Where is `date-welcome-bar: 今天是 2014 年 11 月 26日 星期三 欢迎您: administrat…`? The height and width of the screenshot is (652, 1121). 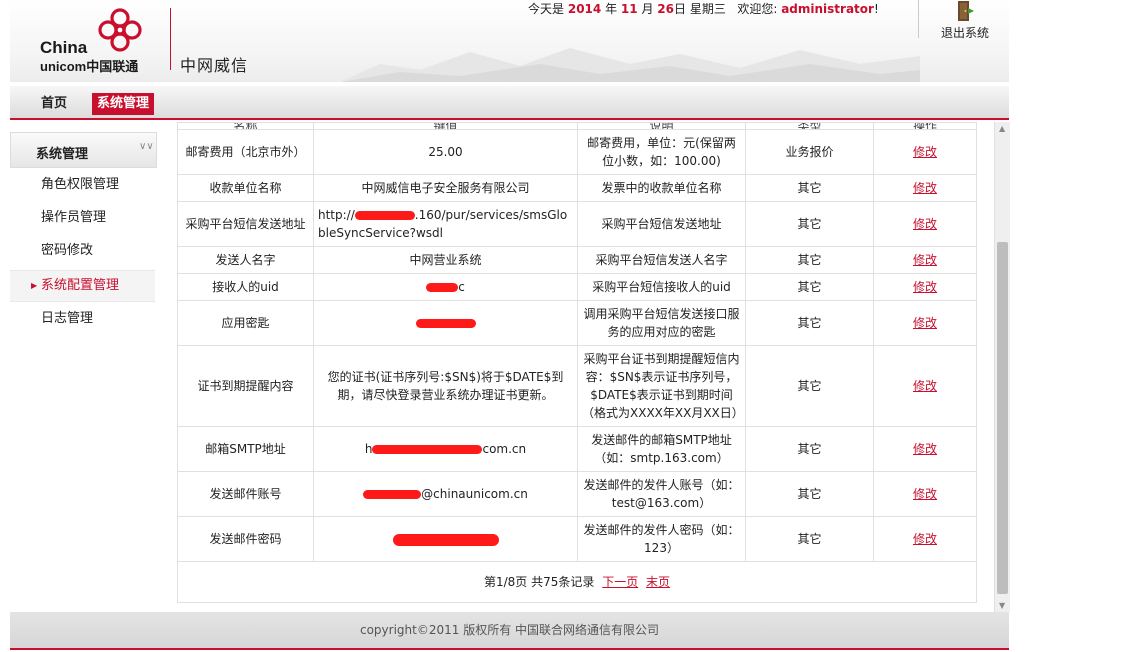 date-welcome-bar: 今天是 2014 年 11 月 26日 星期三 欢迎您: administrat… is located at coordinates (703, 8).